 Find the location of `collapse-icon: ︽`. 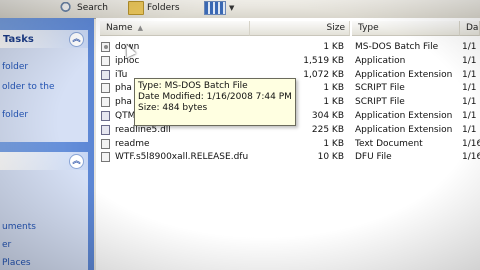

collapse-icon: ︽ is located at coordinates (76, 39).